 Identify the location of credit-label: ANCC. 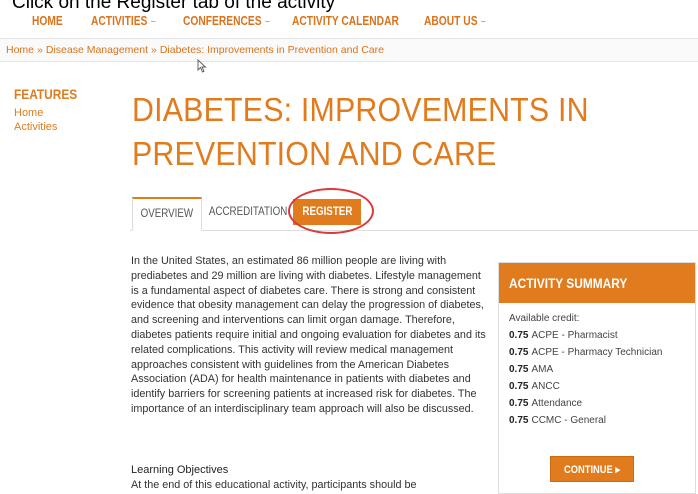
(545, 386).